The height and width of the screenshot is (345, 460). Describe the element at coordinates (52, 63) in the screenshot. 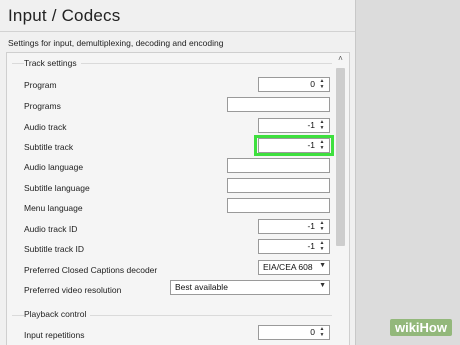

I see `group-title-track-settings: Track settings` at that location.